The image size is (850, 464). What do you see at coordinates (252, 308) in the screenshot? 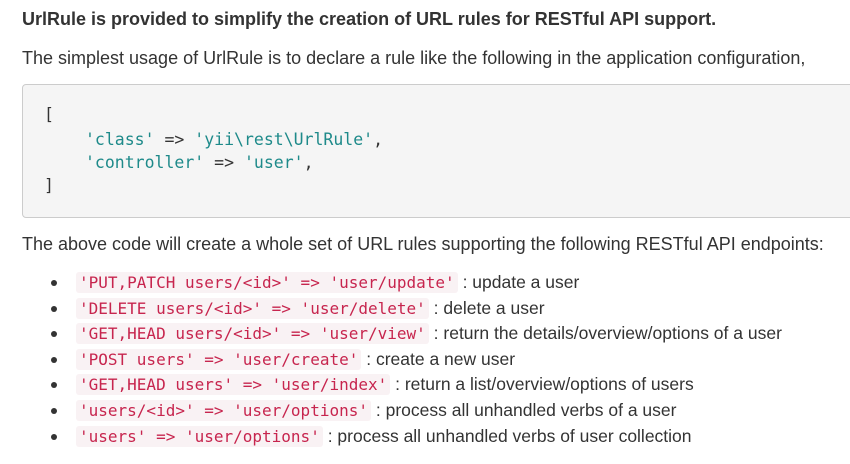
I see `endpoint-code: 'DELETE users/<id>' => 'user/delete'` at bounding box center [252, 308].